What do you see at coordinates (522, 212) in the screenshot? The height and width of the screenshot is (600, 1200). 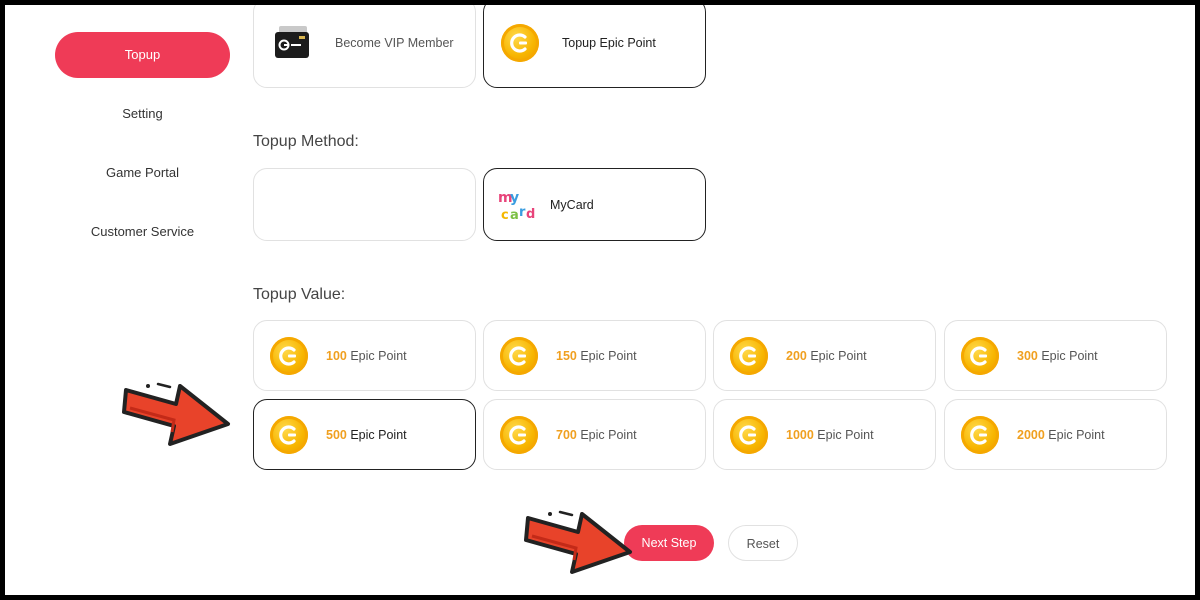 I see `svg-text: r` at bounding box center [522, 212].